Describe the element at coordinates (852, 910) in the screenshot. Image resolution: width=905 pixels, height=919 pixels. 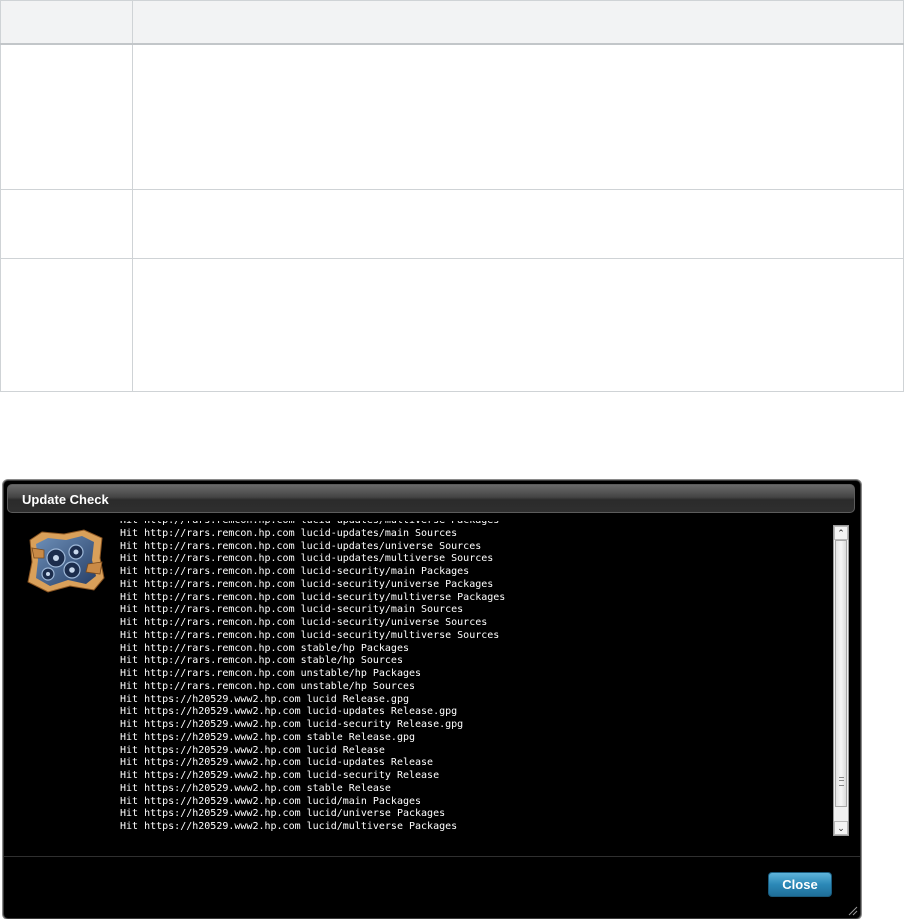
I see `resize-grip-icon` at that location.